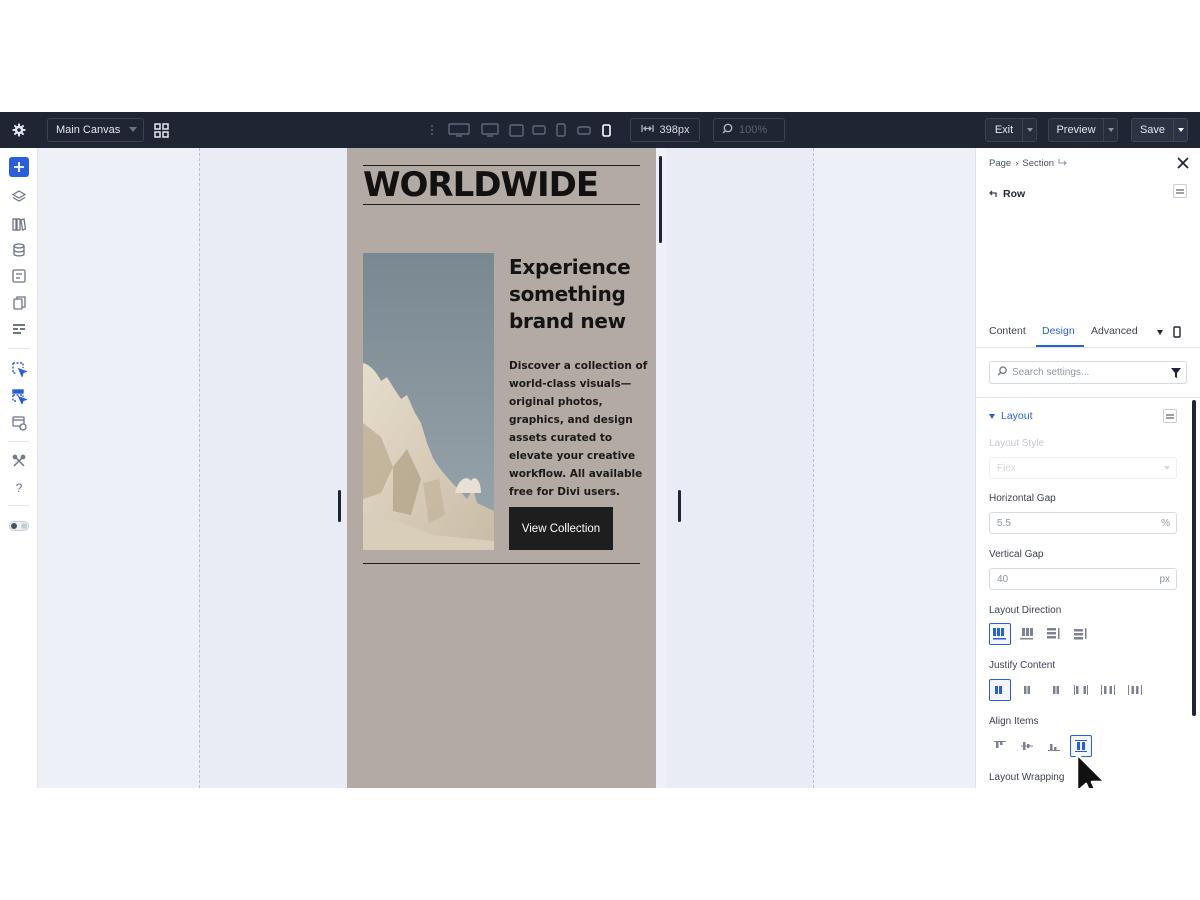 The height and width of the screenshot is (900, 1200). Describe the element at coordinates (1181, 130) in the screenshot. I see `save-options-button` at that location.